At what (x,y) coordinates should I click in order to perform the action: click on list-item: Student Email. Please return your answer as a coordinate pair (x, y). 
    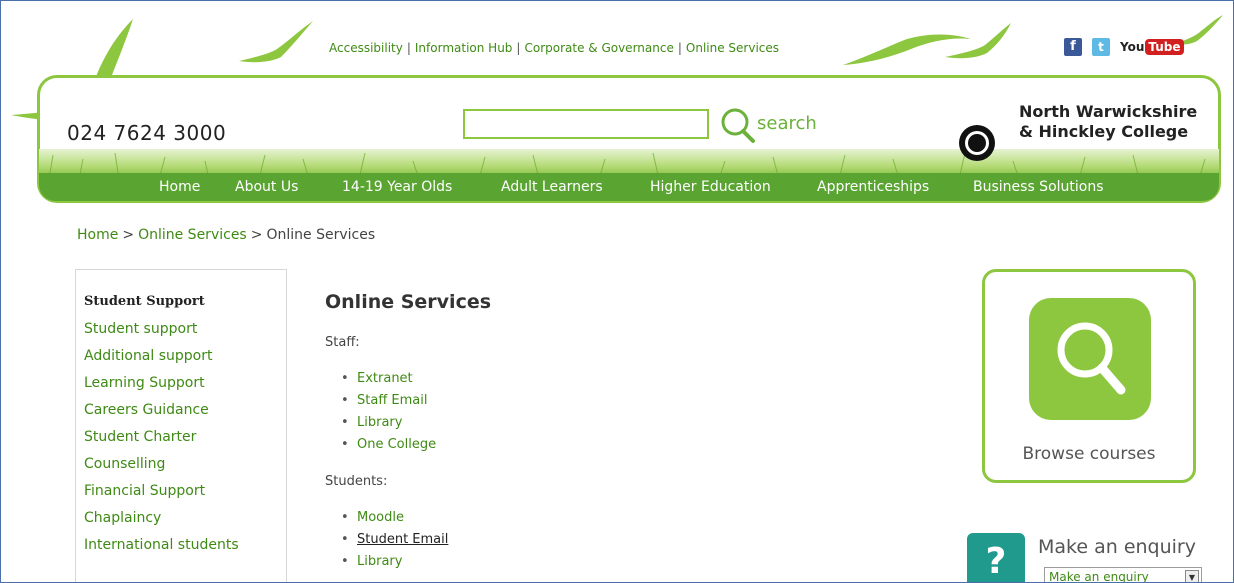
    Looking at the image, I should click on (613, 540).